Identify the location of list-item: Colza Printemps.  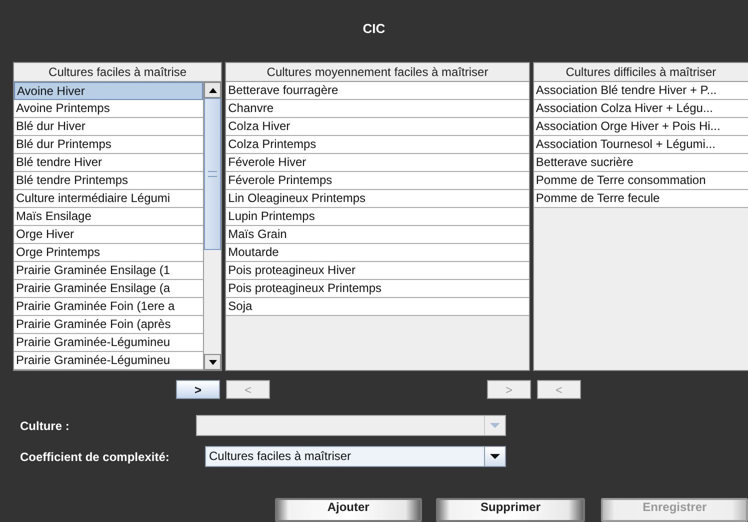
(377, 145).